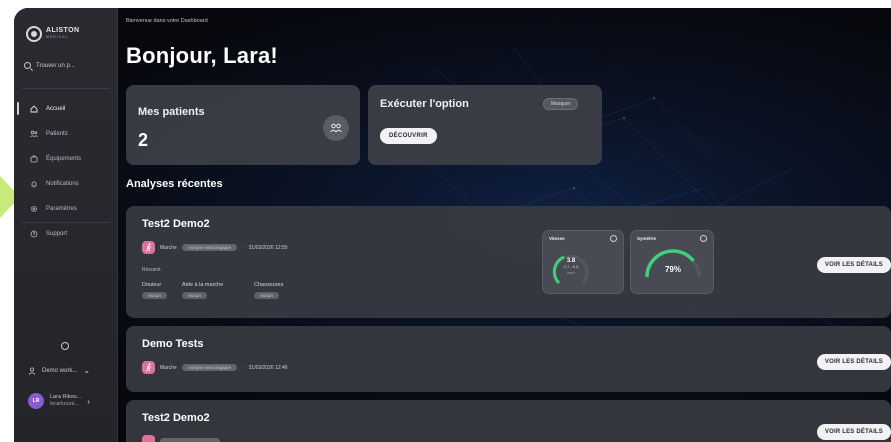  Describe the element at coordinates (268, 367) in the screenshot. I see `analysis-date: 31/03/2026 12:46` at that location.